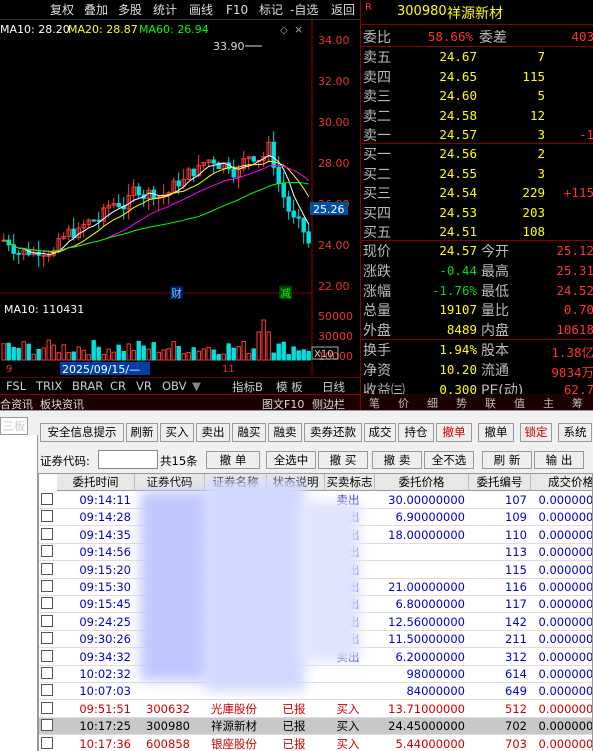 The width and height of the screenshot is (593, 751). I want to click on bid-volume: 229, so click(533, 192).